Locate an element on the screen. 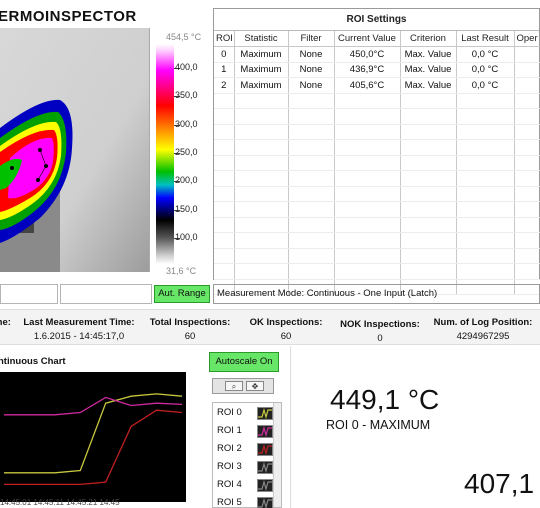  col-header-roi: ROI is located at coordinates (224, 39).